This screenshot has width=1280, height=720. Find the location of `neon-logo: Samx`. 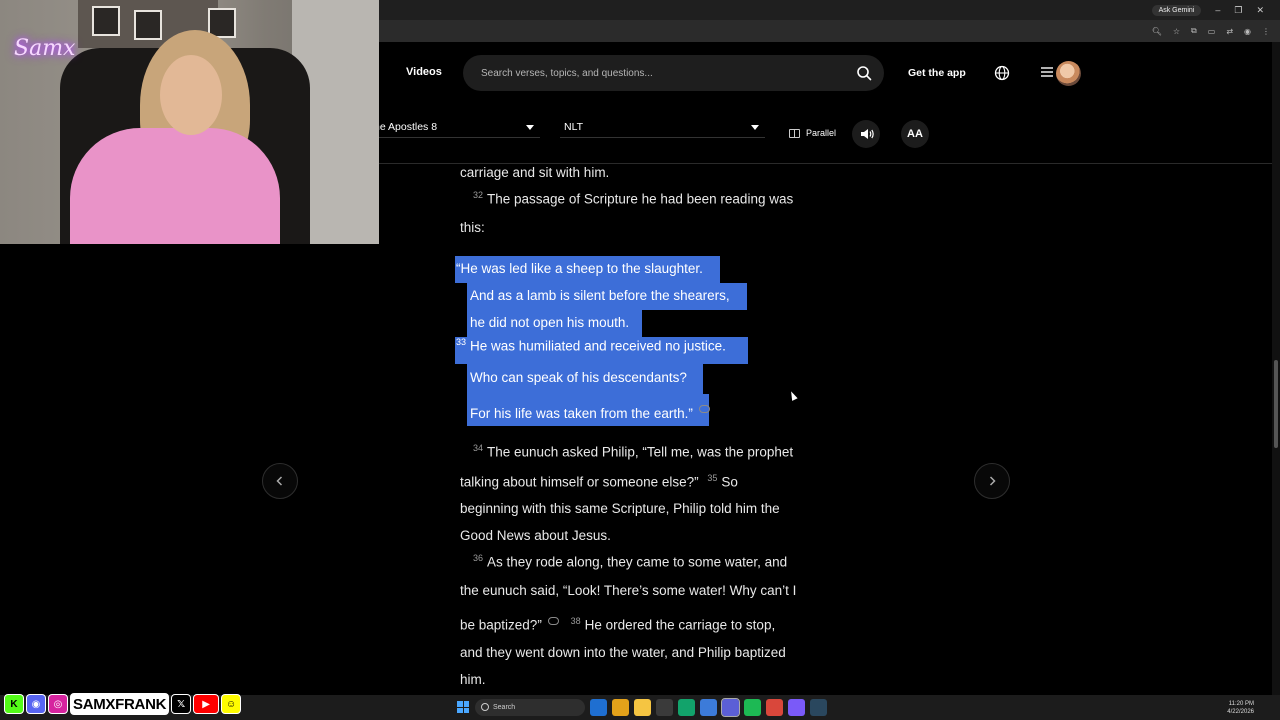

neon-logo: Samx is located at coordinates (45, 48).